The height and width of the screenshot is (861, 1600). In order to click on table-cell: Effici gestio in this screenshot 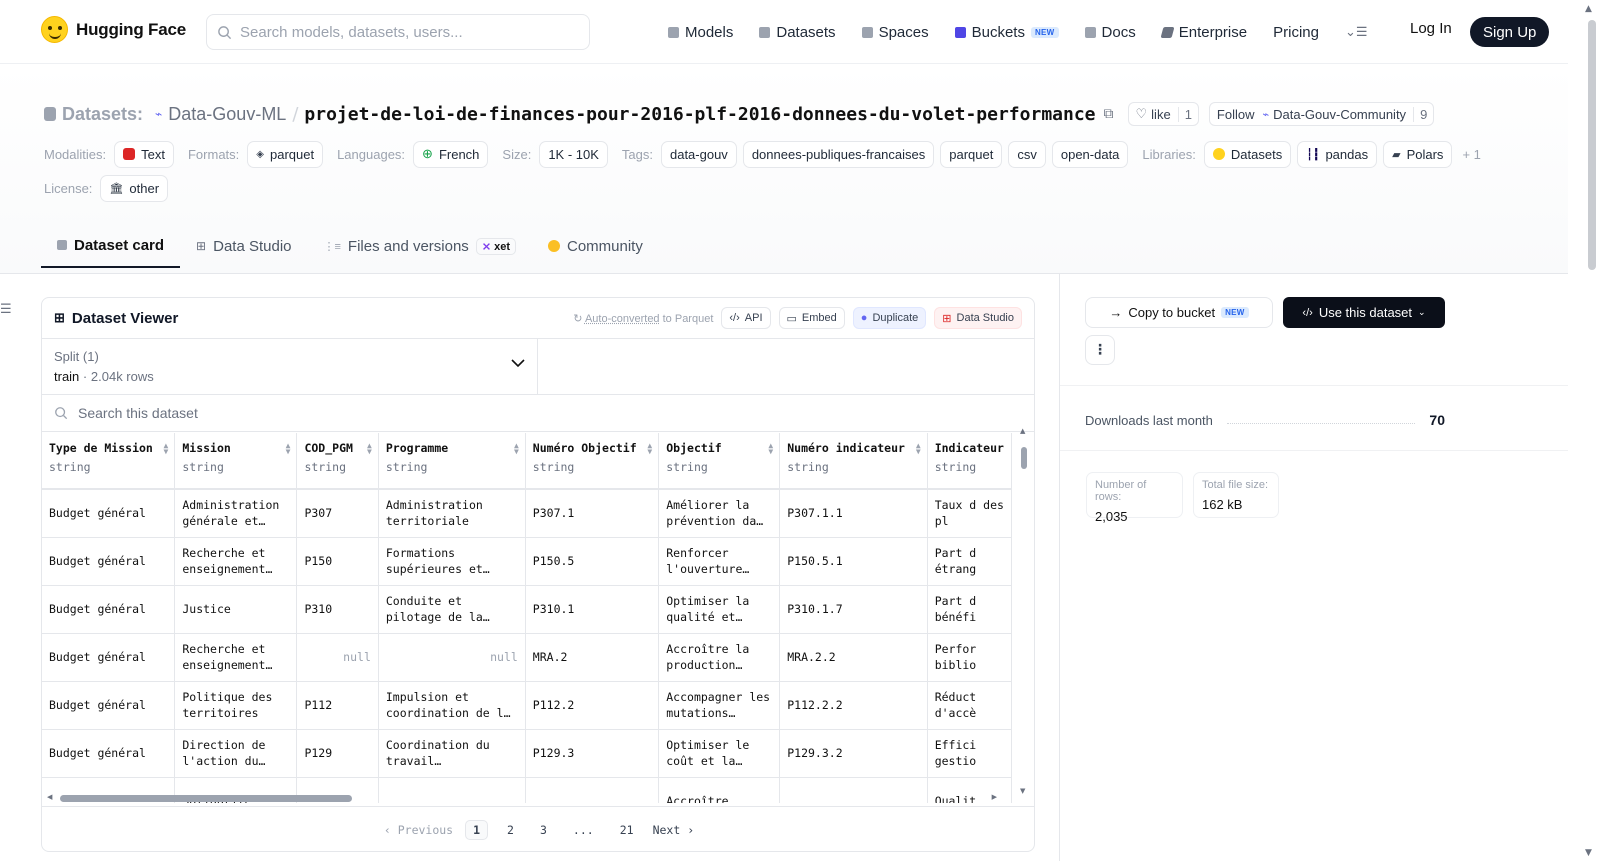, I will do `click(969, 753)`.